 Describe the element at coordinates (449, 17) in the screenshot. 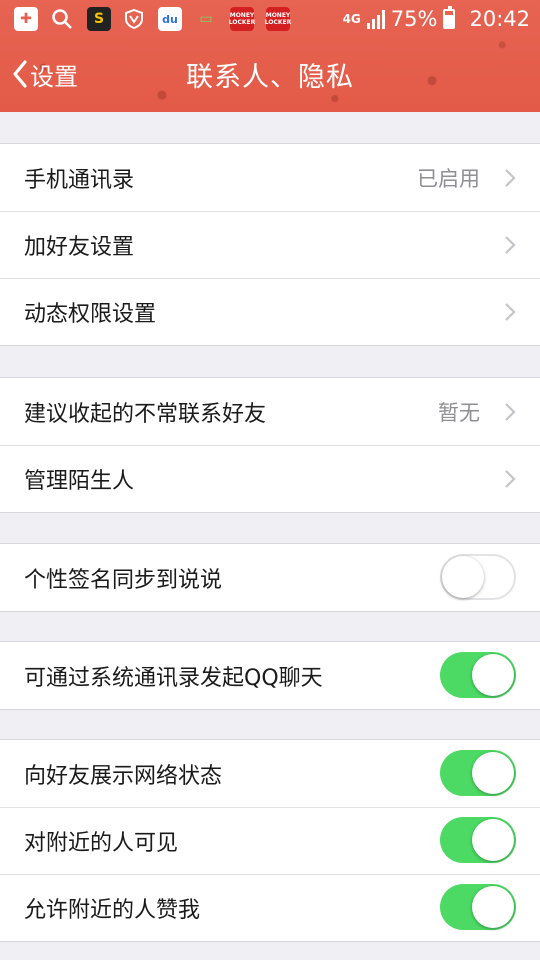

I see `battery-icon` at that location.